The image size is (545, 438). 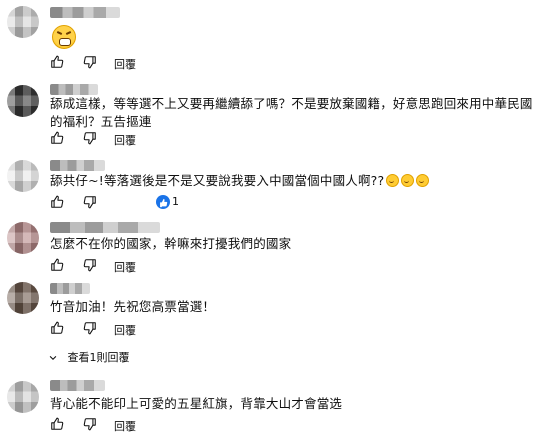 I want to click on vomit-face-emoji, so click(x=64, y=37).